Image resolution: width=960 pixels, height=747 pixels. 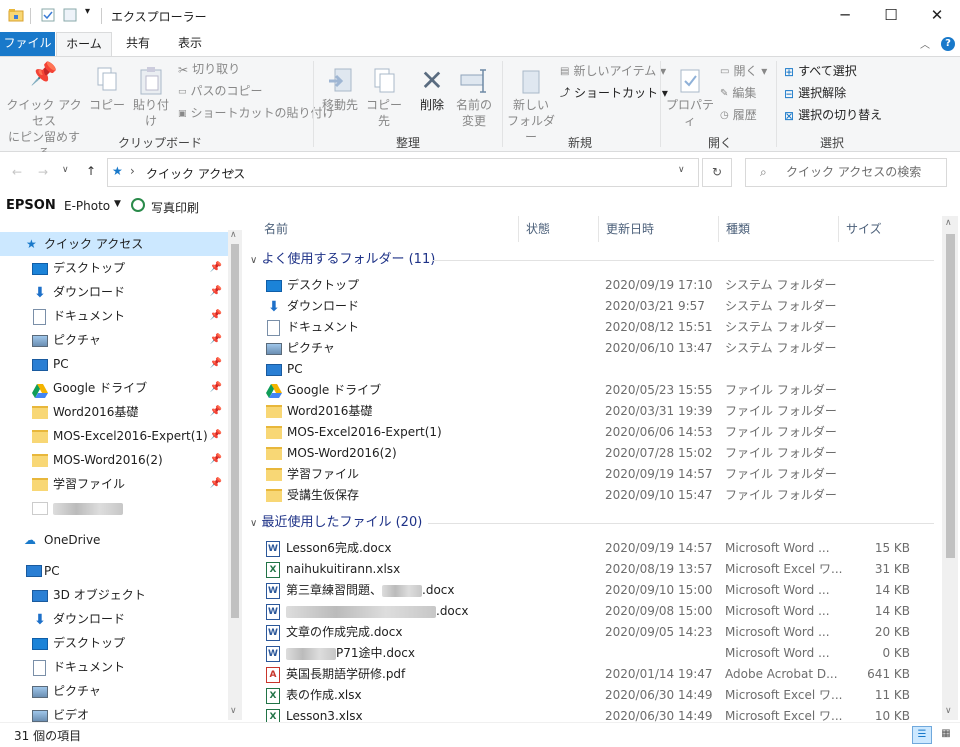 I want to click on nav-pc: PC, so click(x=114, y=571).